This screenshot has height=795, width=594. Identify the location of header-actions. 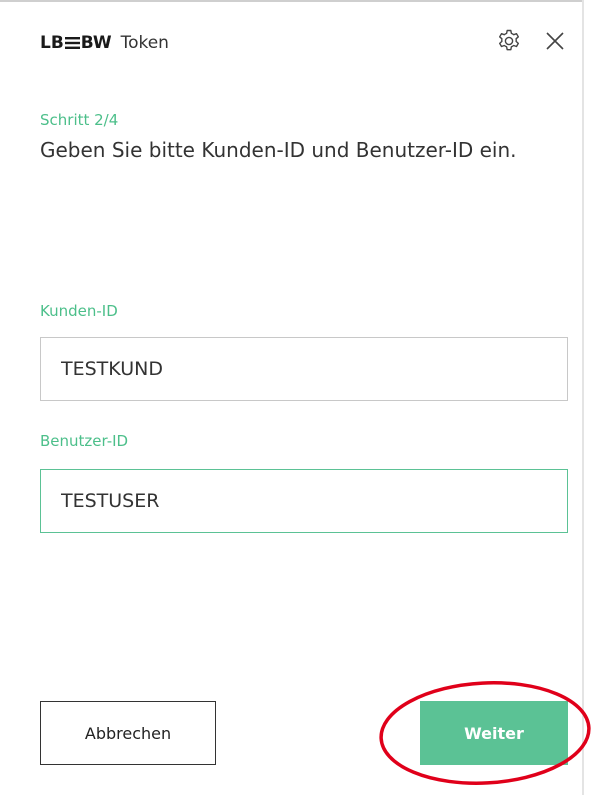
(532, 41).